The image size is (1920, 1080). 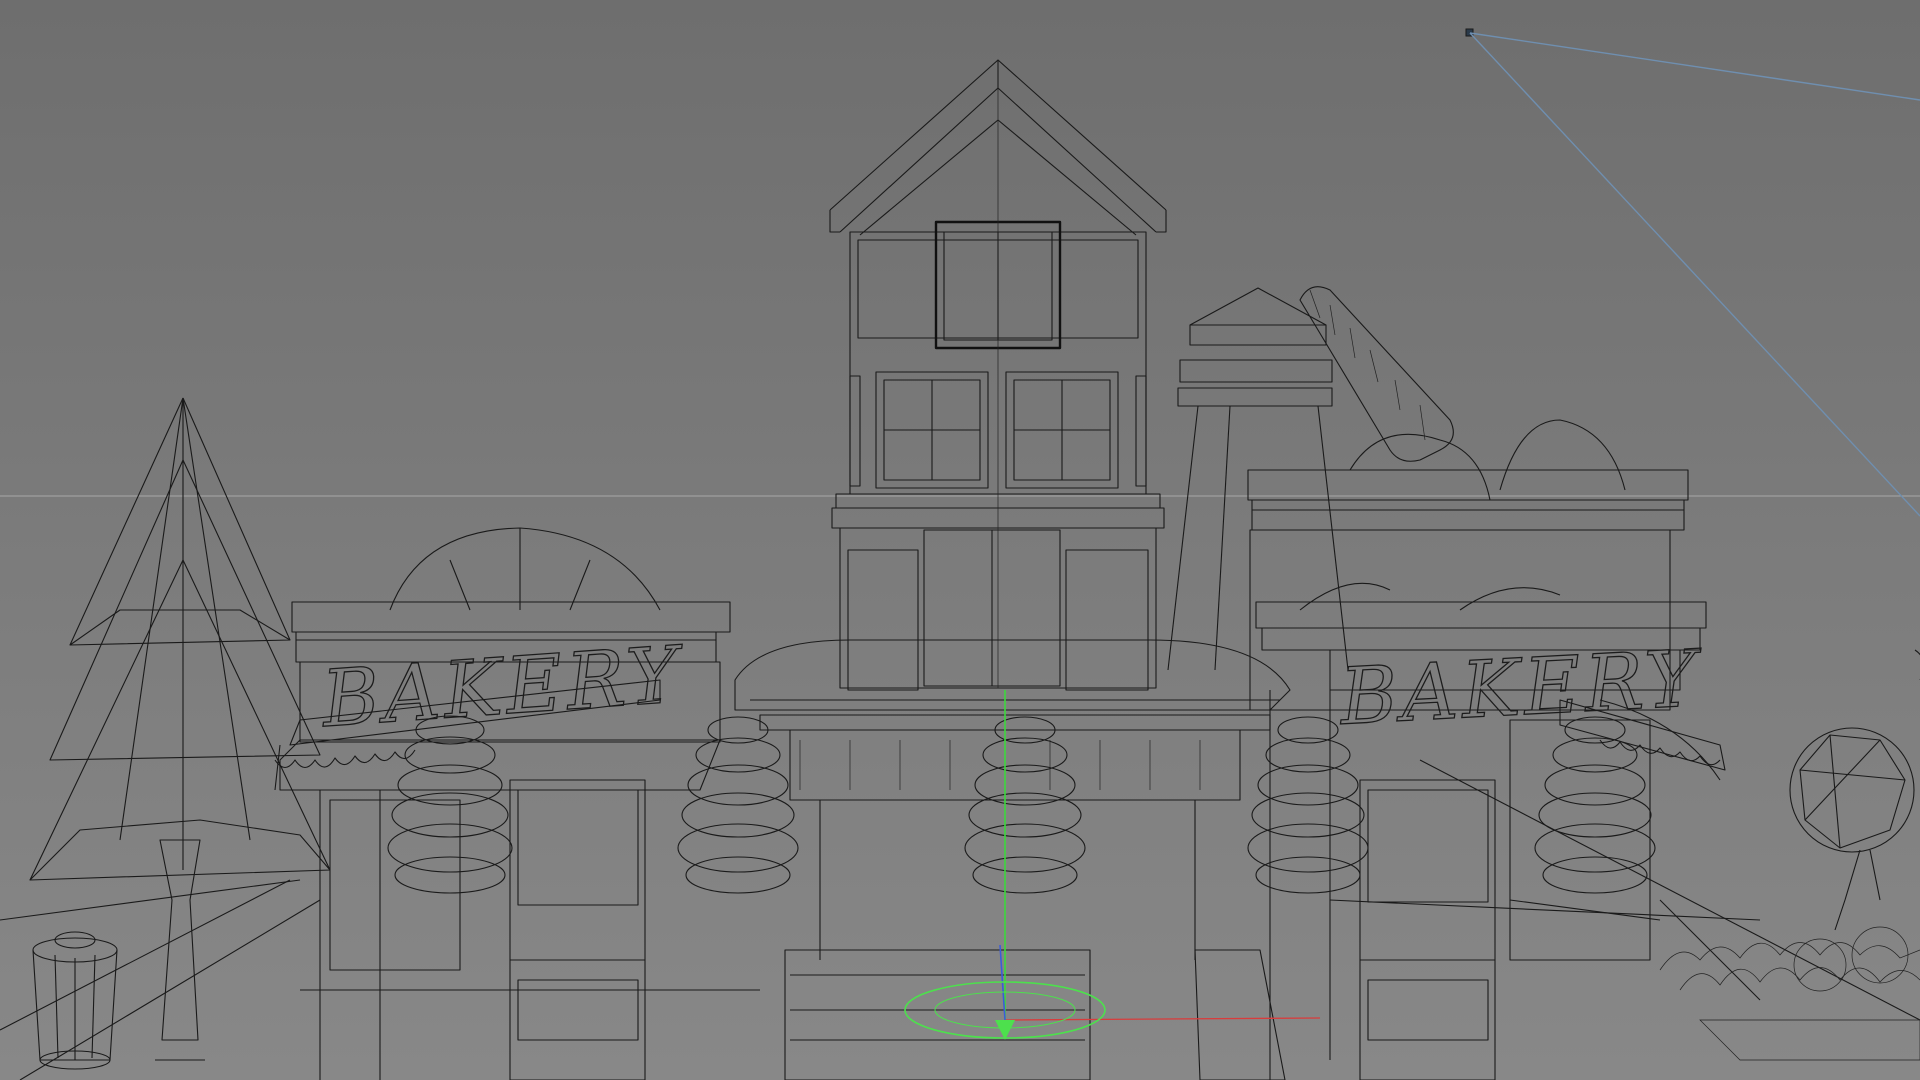 What do you see at coordinates (1258, 479) in the screenshot?
I see `lamp-tower-model` at bounding box center [1258, 479].